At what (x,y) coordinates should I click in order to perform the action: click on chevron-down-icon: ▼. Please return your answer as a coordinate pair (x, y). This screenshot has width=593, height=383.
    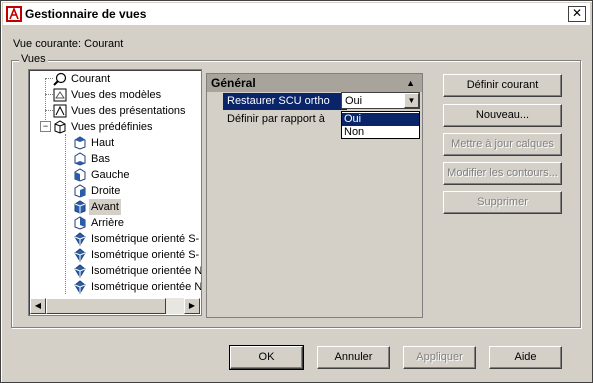
    Looking at the image, I should click on (411, 100).